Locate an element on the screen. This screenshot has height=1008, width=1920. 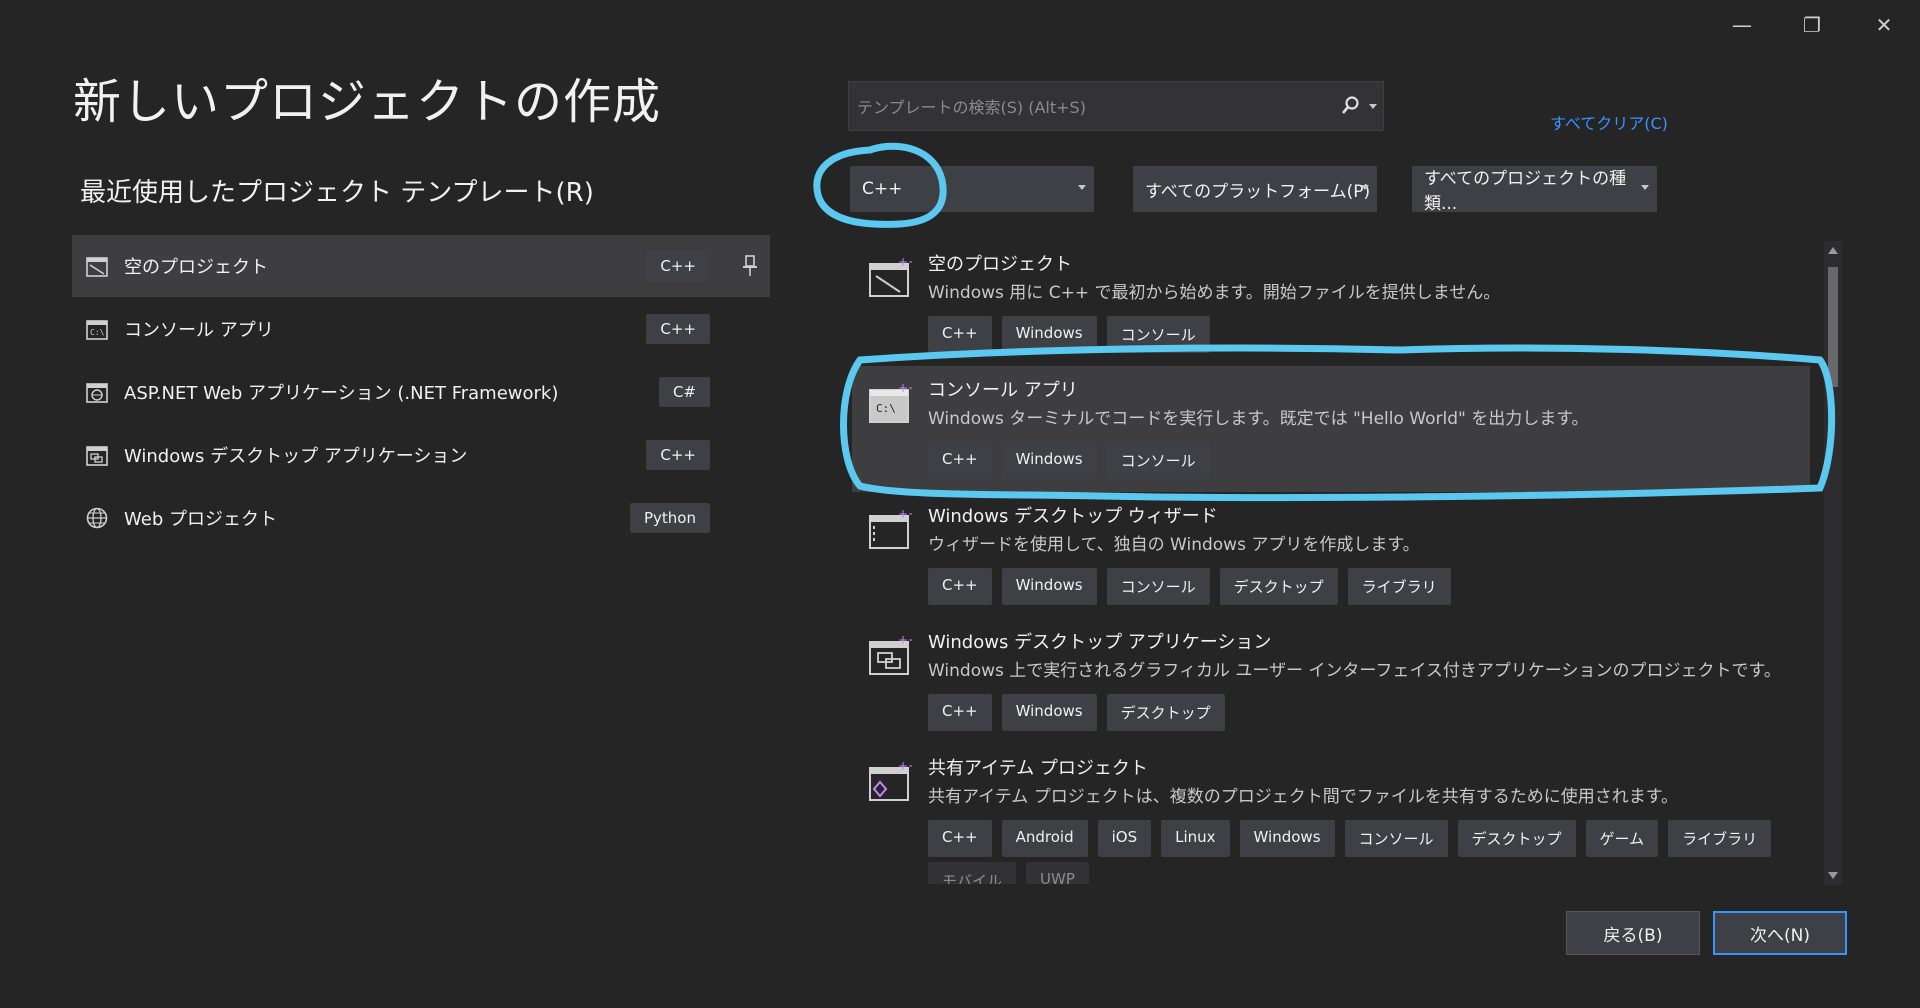
recent-item-empty-project: 空のプロジェクト C++ is located at coordinates (421, 266).